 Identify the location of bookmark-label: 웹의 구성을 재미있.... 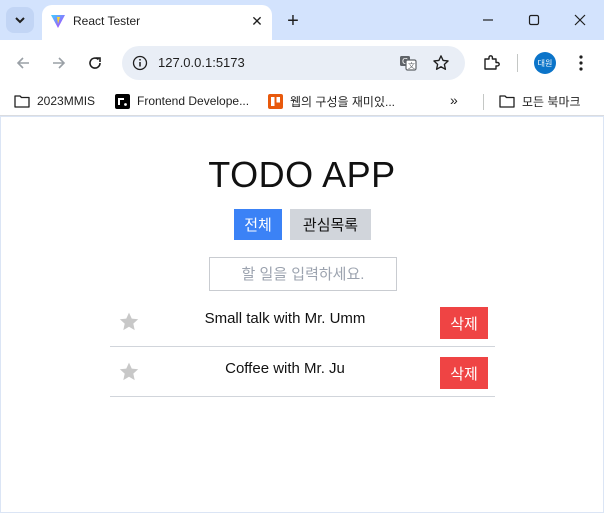
(342, 101).